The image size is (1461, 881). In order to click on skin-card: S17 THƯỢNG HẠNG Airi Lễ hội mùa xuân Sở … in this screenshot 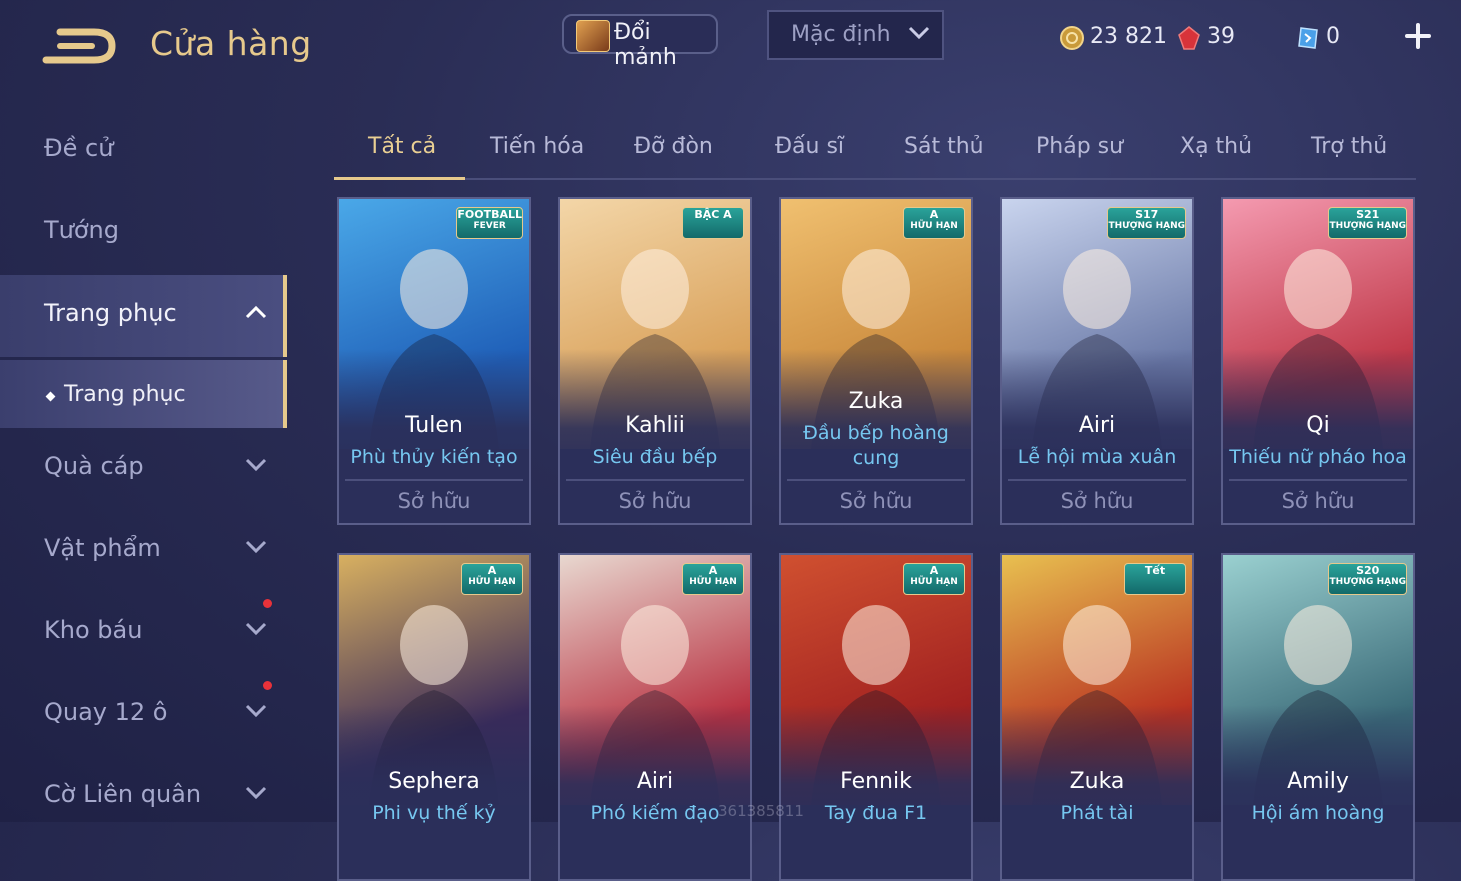, I will do `click(1097, 361)`.